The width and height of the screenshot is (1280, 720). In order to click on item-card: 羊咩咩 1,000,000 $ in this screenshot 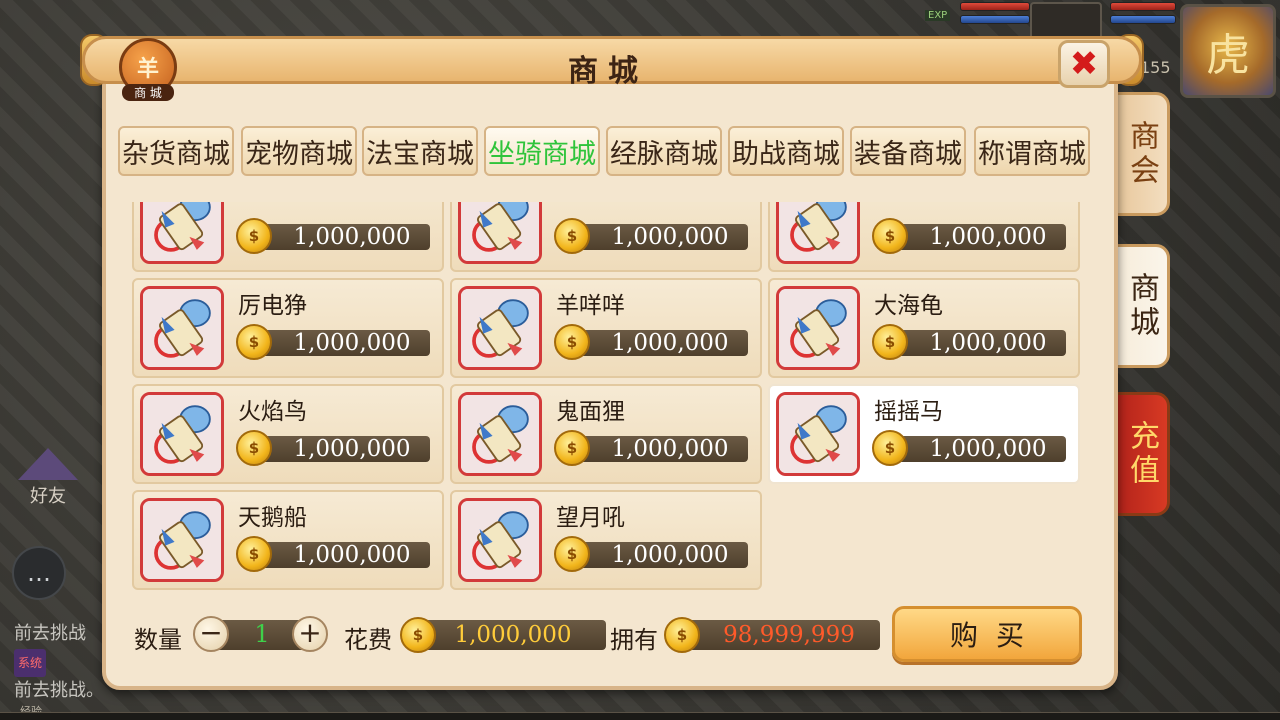, I will do `click(606, 328)`.